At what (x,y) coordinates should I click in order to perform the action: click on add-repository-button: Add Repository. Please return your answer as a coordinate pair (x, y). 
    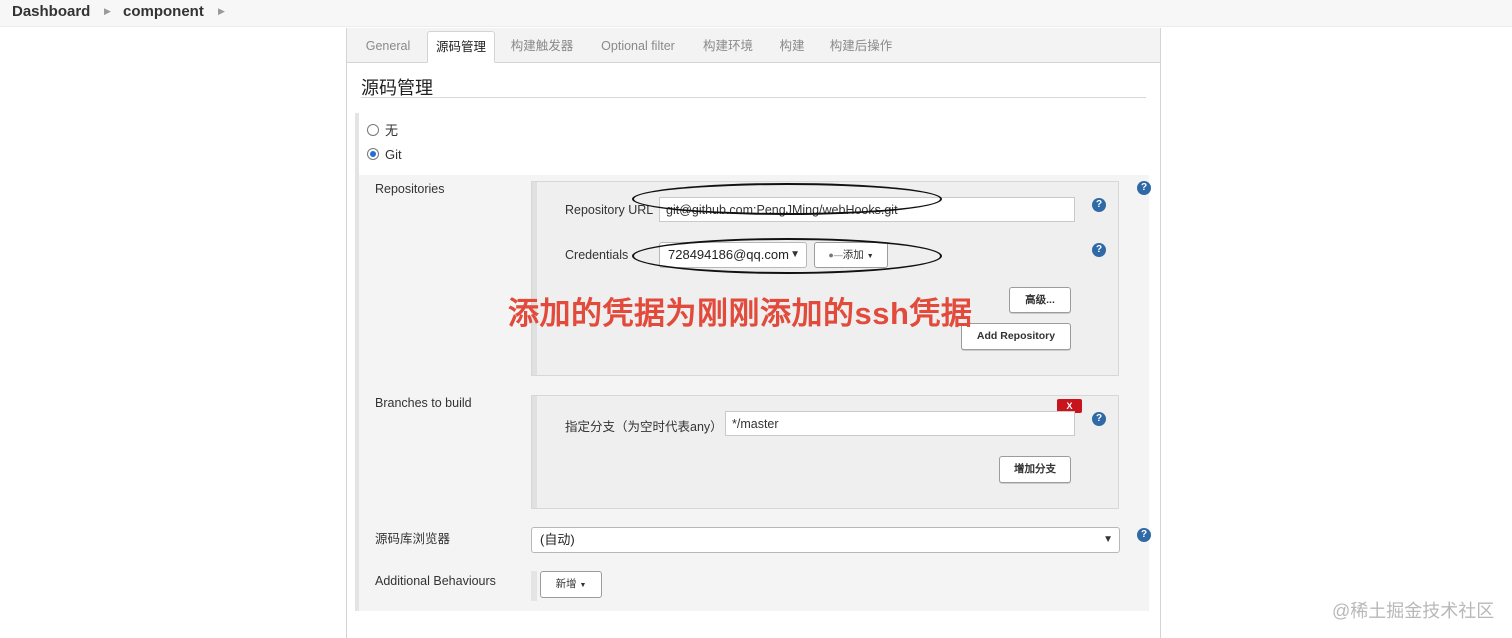
    Looking at the image, I should click on (1016, 336).